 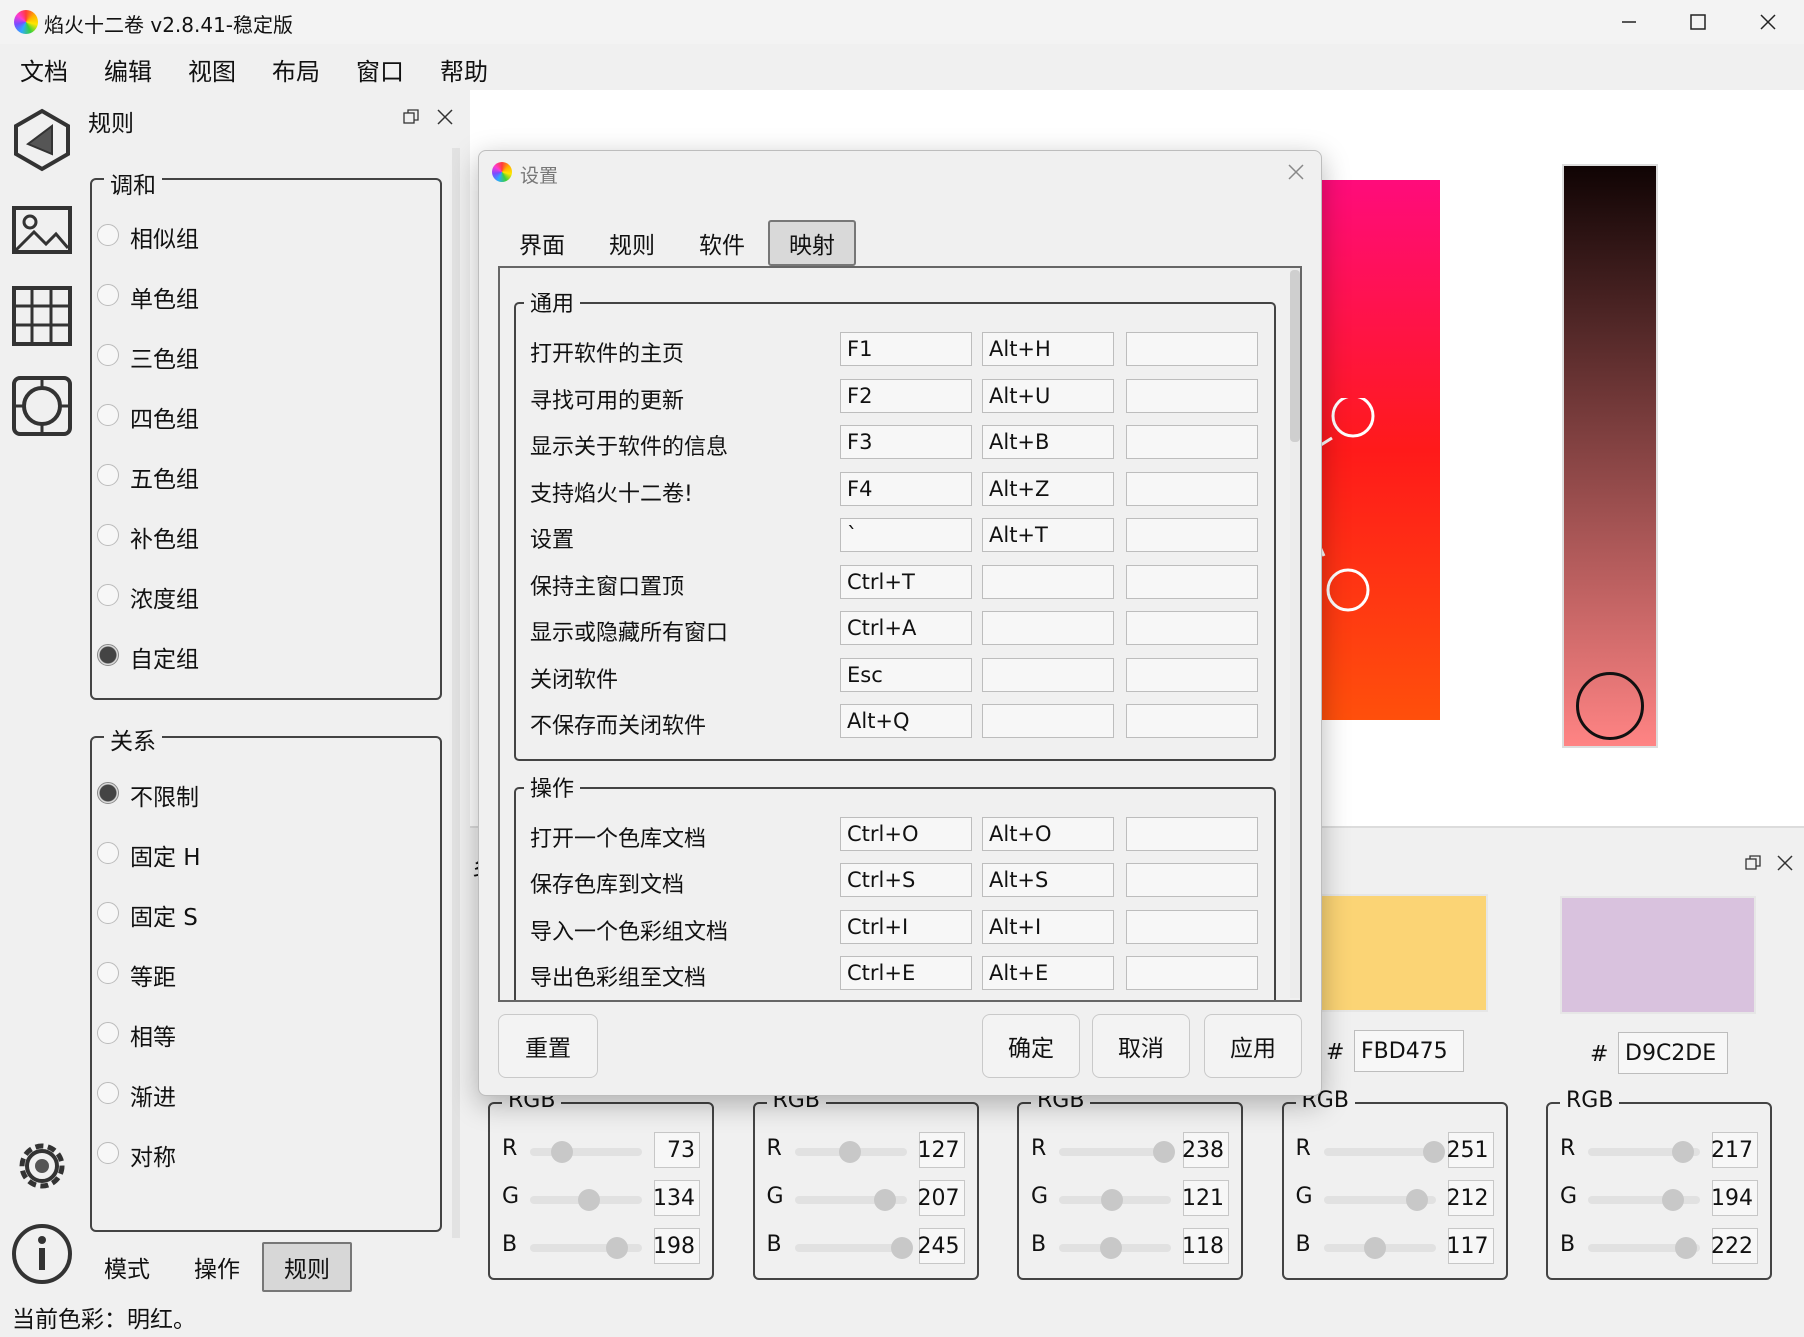 What do you see at coordinates (1253, 1046) in the screenshot?
I see `apply-button: 应用` at bounding box center [1253, 1046].